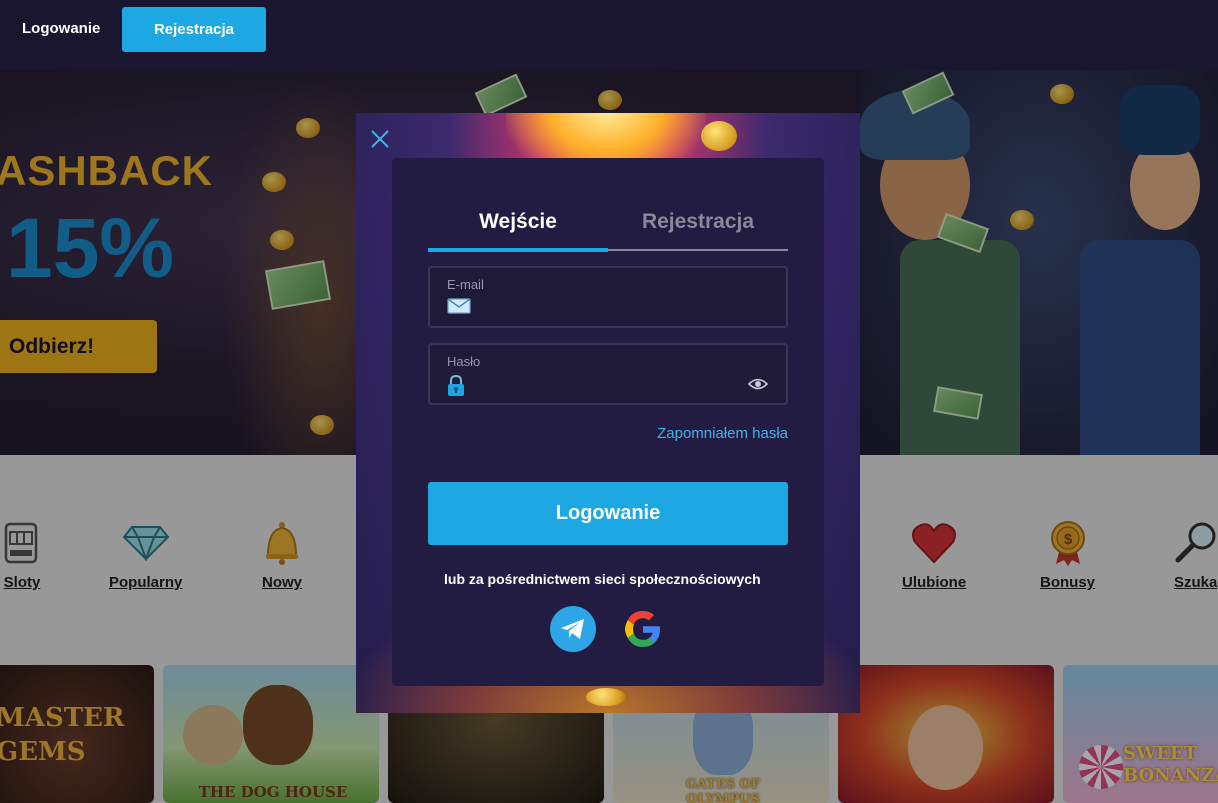 This screenshot has width=1218, height=803. I want to click on tab-register: Rejestracja, so click(698, 222).